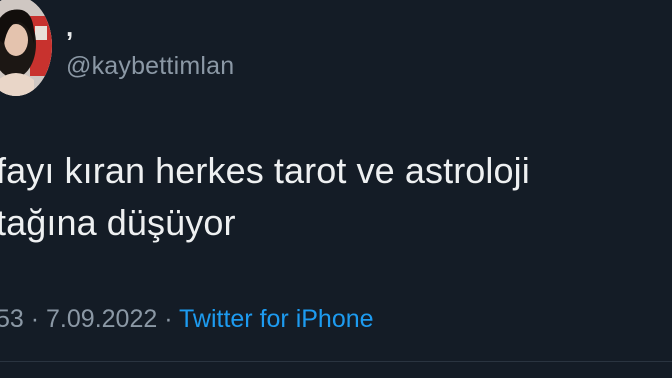  I want to click on tweet-text-line-1: fayı kıran herkes tarot ve astroloji, so click(265, 170).